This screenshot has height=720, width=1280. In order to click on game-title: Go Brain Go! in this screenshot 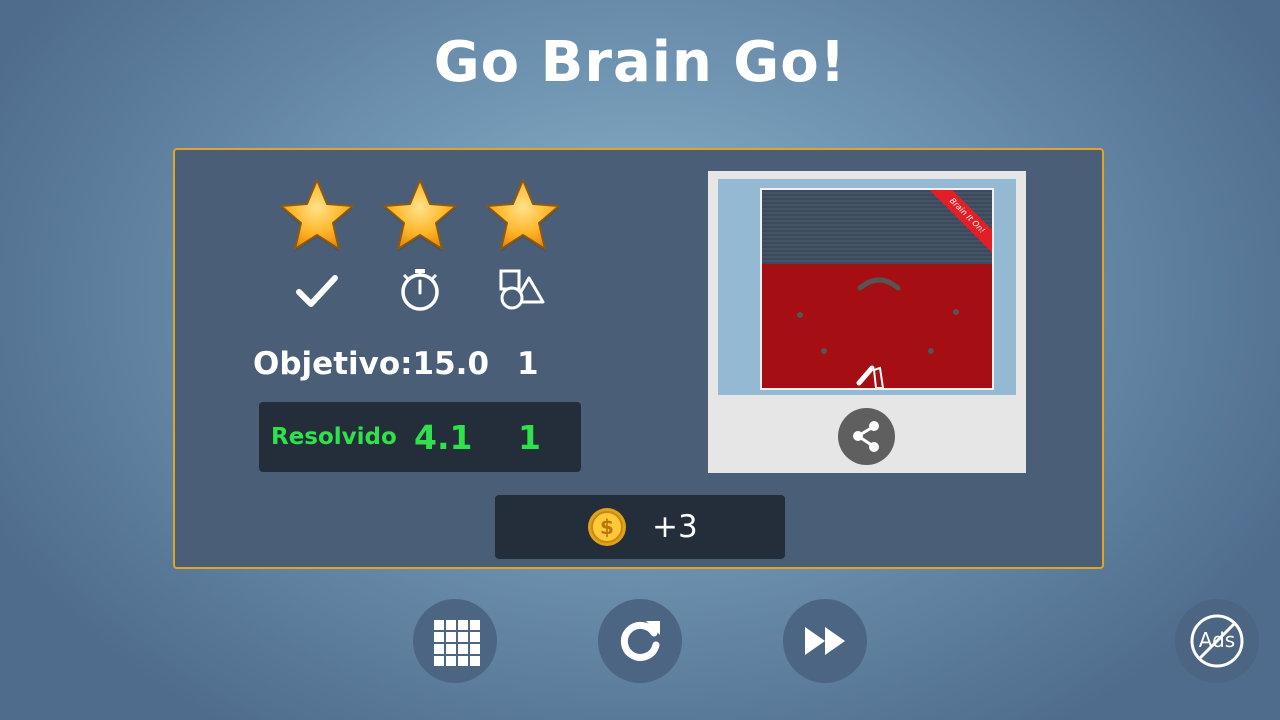, I will do `click(640, 62)`.